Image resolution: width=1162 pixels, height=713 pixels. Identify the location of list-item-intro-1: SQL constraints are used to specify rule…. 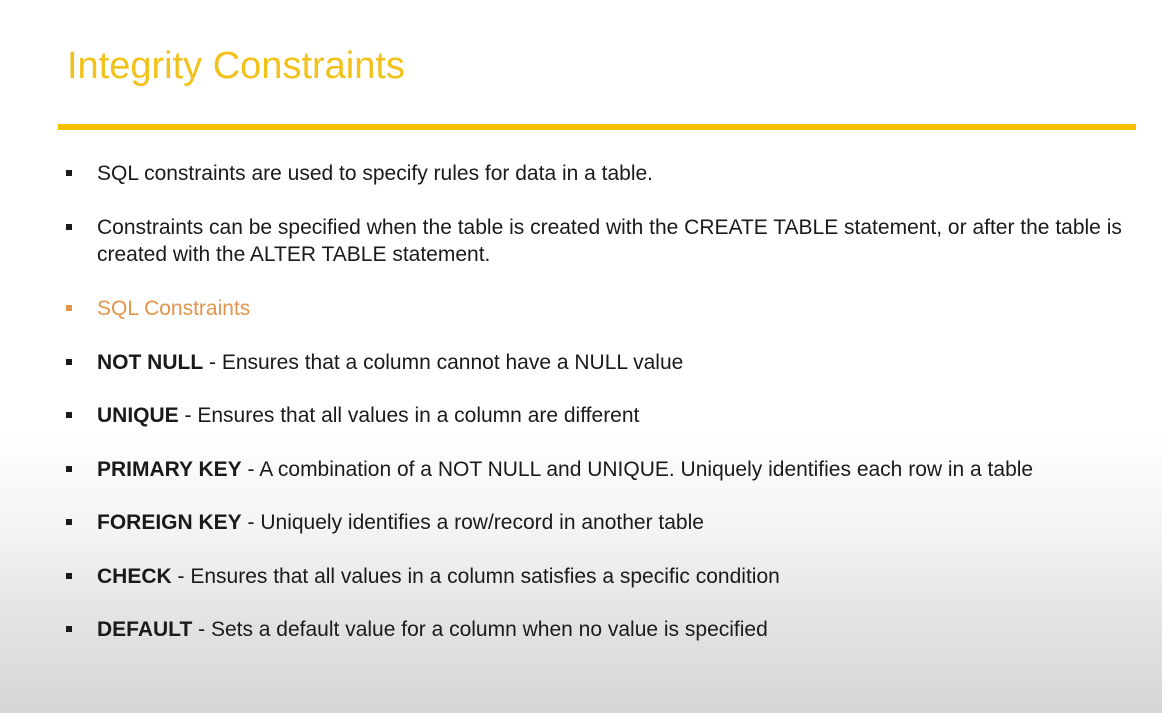
(606, 173).